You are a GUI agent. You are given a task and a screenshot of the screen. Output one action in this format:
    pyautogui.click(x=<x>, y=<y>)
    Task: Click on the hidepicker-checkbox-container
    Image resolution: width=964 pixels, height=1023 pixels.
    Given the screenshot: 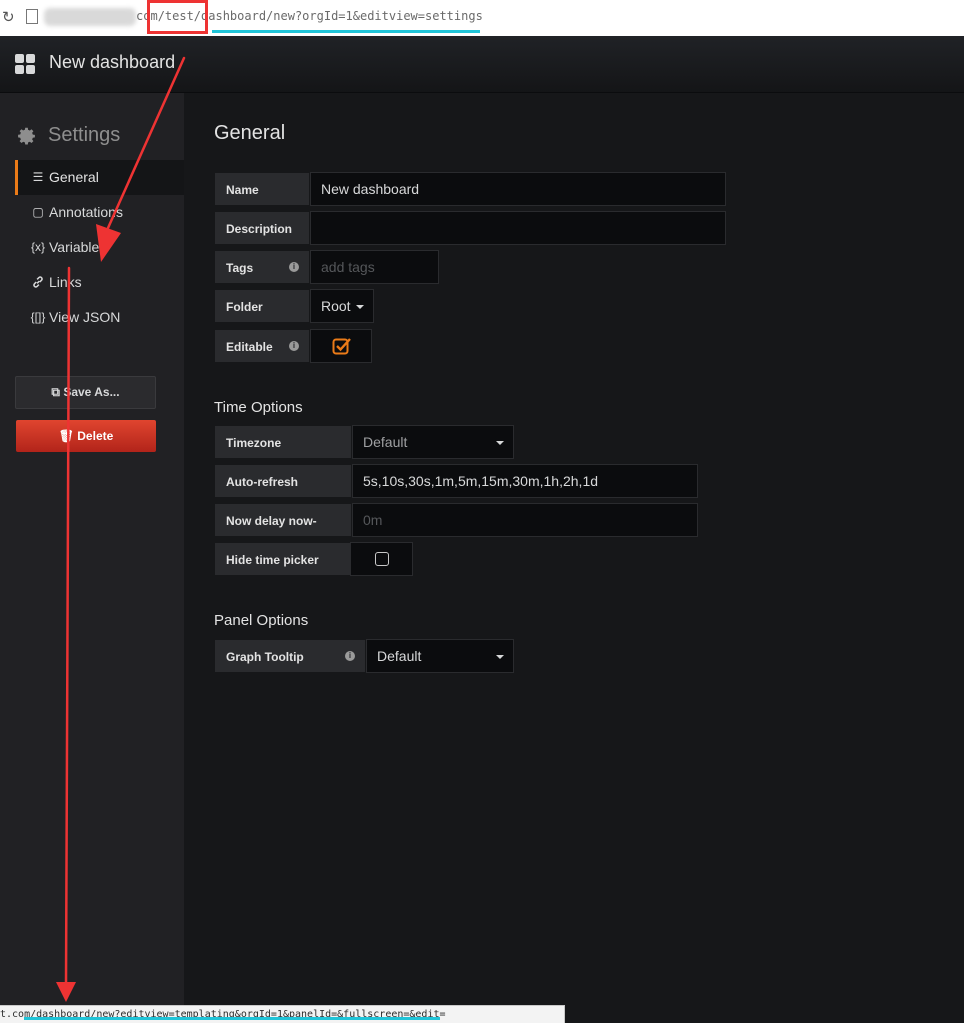 What is the action you would take?
    pyautogui.click(x=381, y=559)
    